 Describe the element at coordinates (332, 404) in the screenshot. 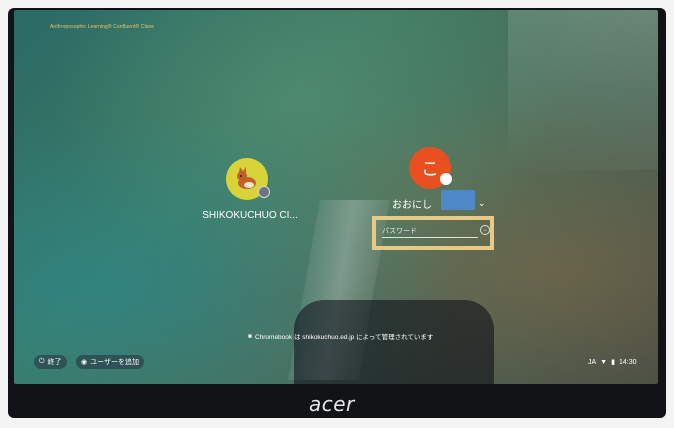

I see `acer-logo: acer` at that location.